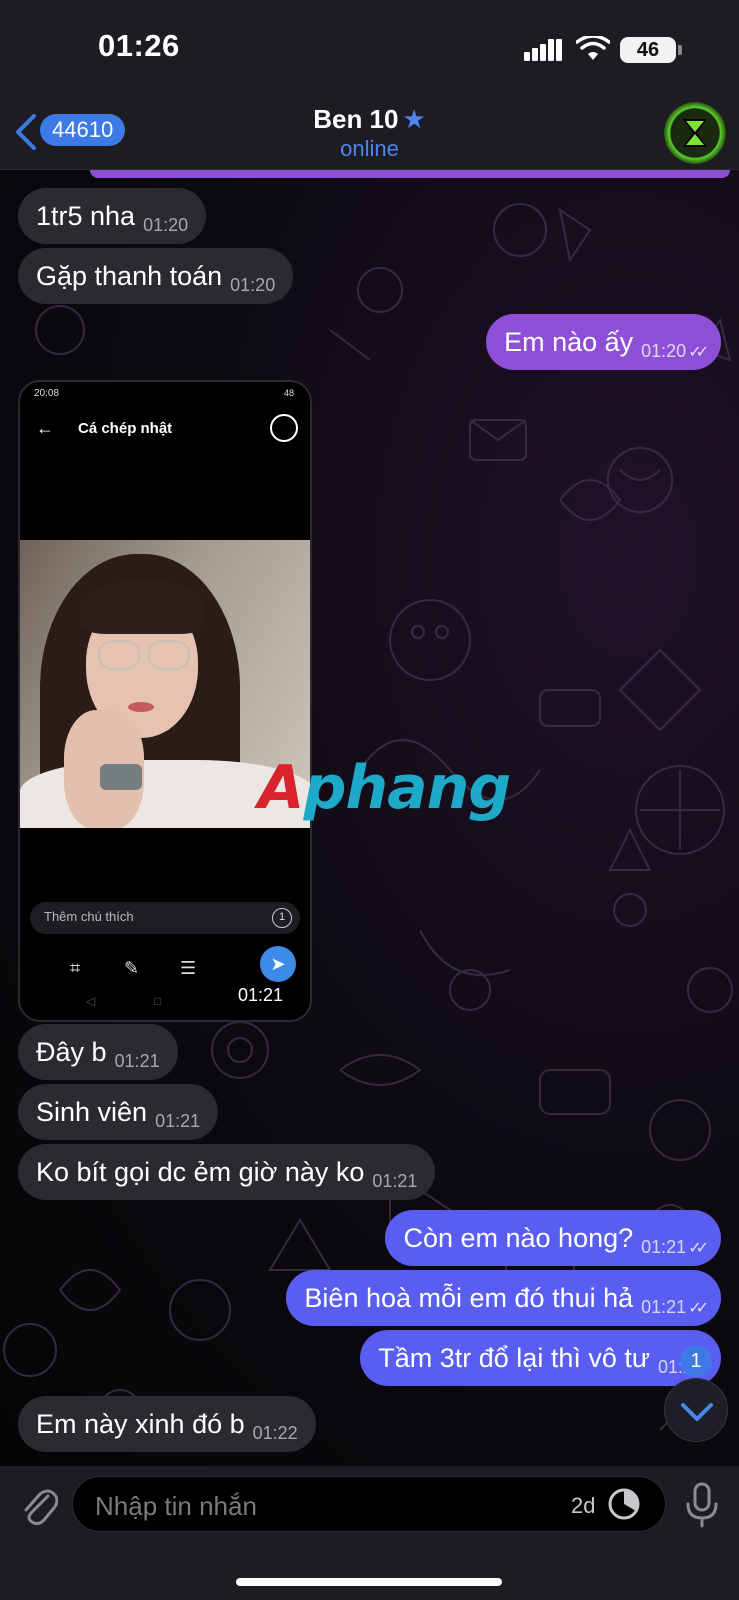 This screenshot has width=739, height=1600. What do you see at coordinates (132, 968) in the screenshot?
I see `inner-brush-icon: ✎` at bounding box center [132, 968].